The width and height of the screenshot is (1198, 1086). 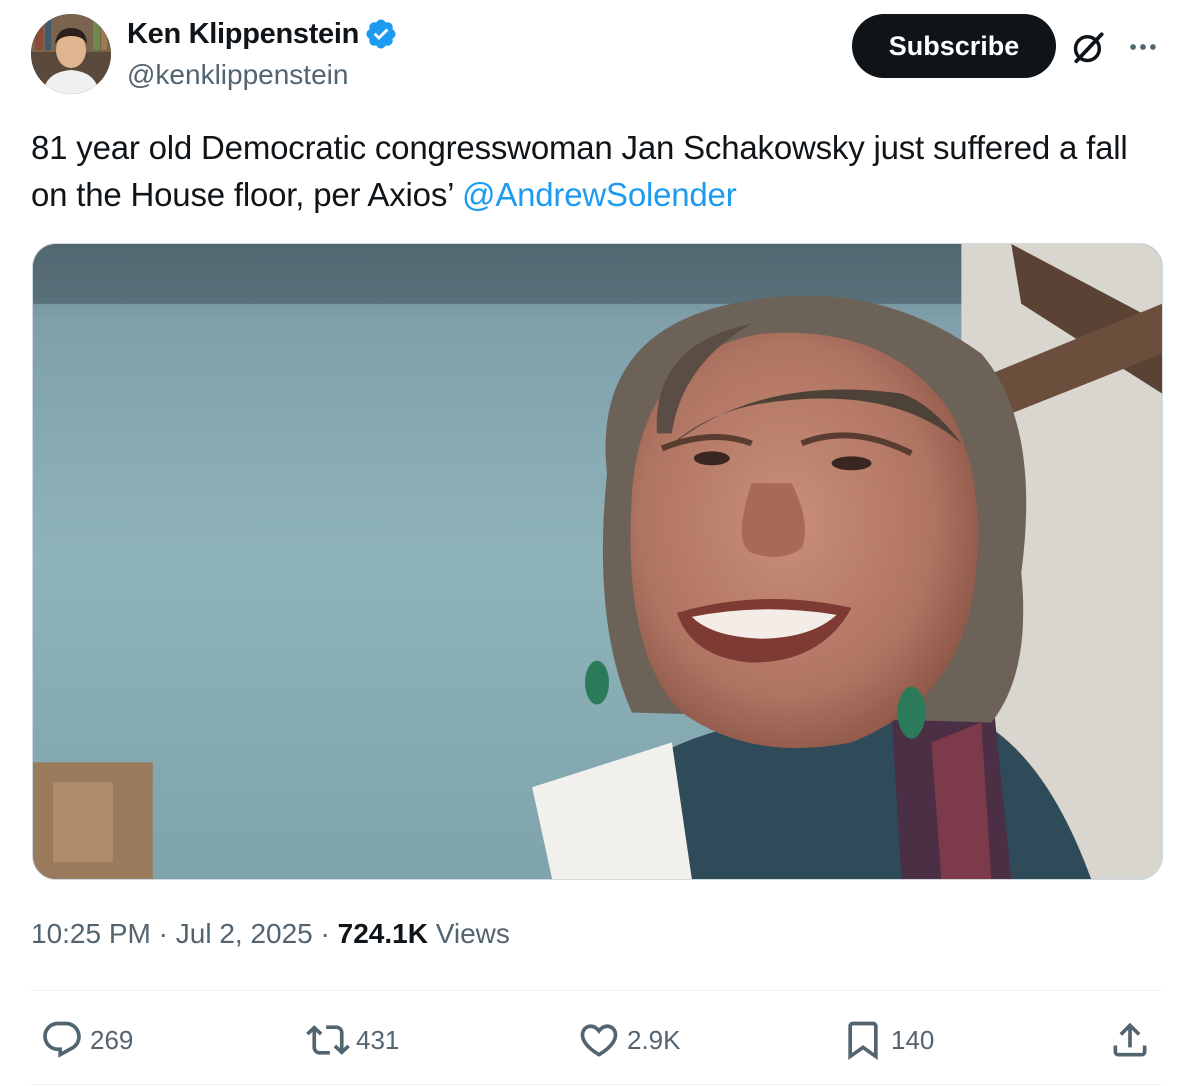 What do you see at coordinates (863, 1041) in the screenshot?
I see `bookmark-icon` at bounding box center [863, 1041].